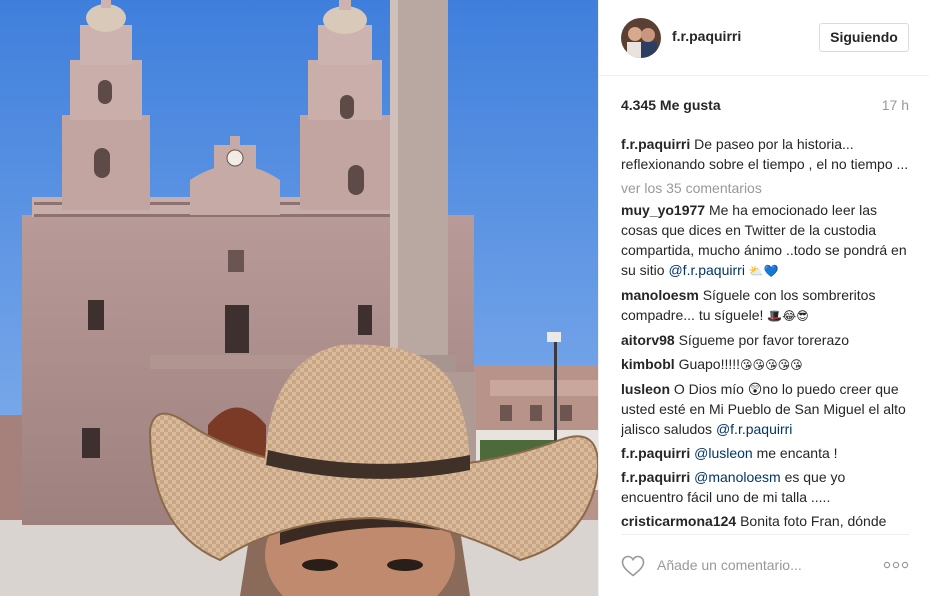  Describe the element at coordinates (763, 271) in the screenshot. I see `comment-emoji: ⛅💙` at that location.